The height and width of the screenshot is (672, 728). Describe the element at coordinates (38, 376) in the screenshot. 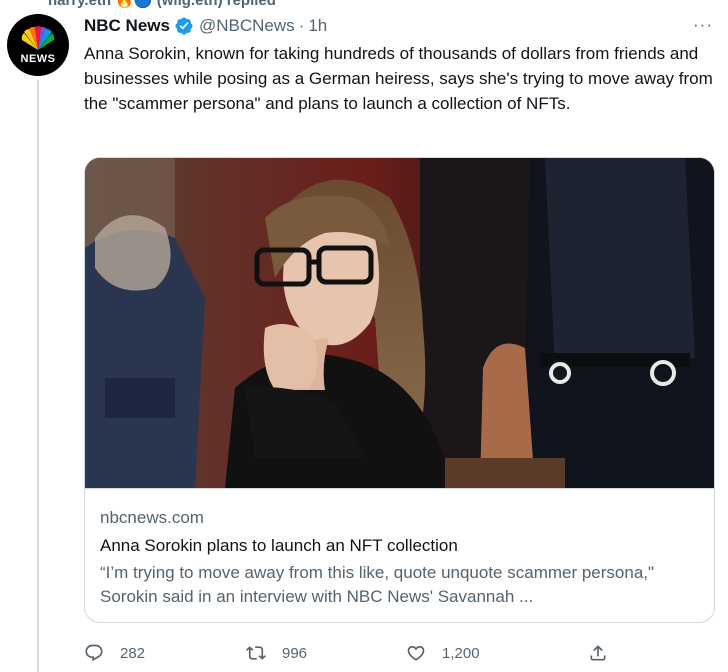

I see `thread-line` at that location.